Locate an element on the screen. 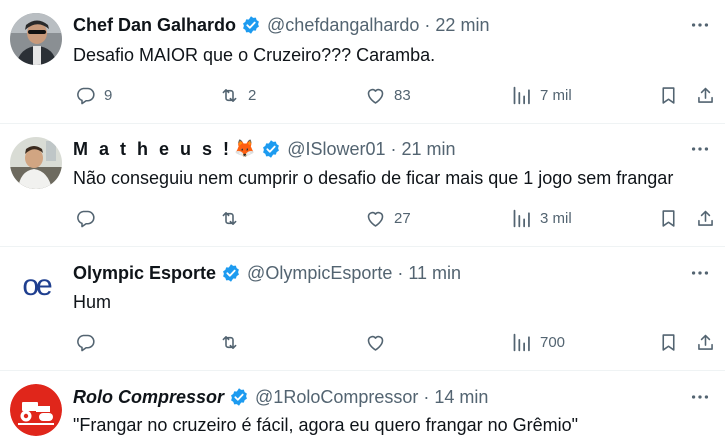 The image size is (725, 437). views-button: 3 mil is located at coordinates (541, 218).